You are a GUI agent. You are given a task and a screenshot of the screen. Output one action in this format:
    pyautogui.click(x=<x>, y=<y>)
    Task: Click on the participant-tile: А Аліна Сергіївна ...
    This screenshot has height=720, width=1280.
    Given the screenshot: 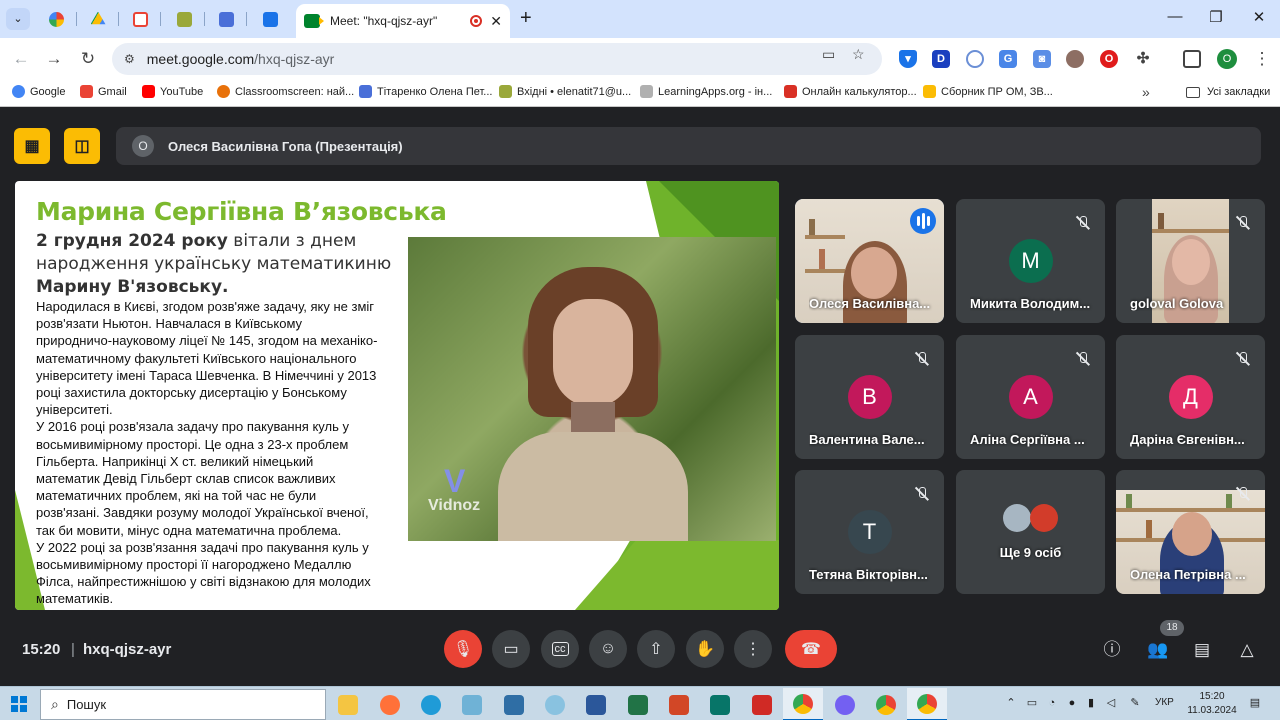 What is the action you would take?
    pyautogui.click(x=1030, y=397)
    